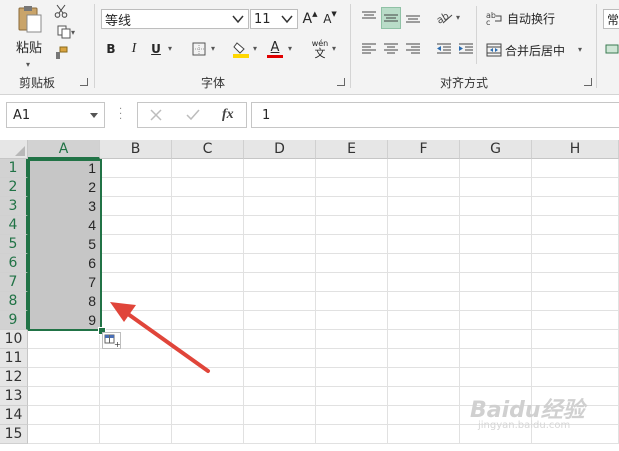 This screenshot has height=451, width=619. Describe the element at coordinates (136, 244) in the screenshot. I see `cell-b5` at that location.